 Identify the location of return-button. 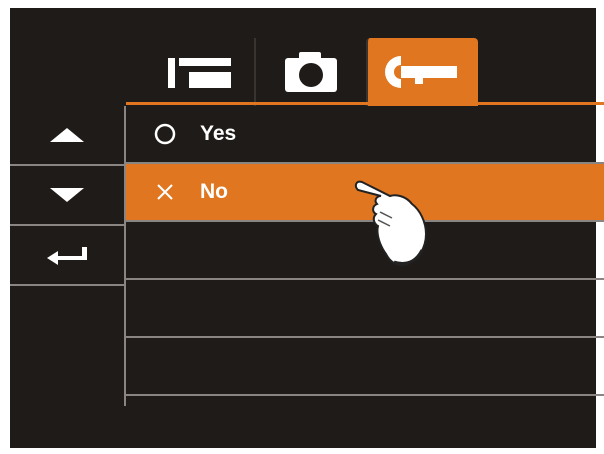
(67, 256).